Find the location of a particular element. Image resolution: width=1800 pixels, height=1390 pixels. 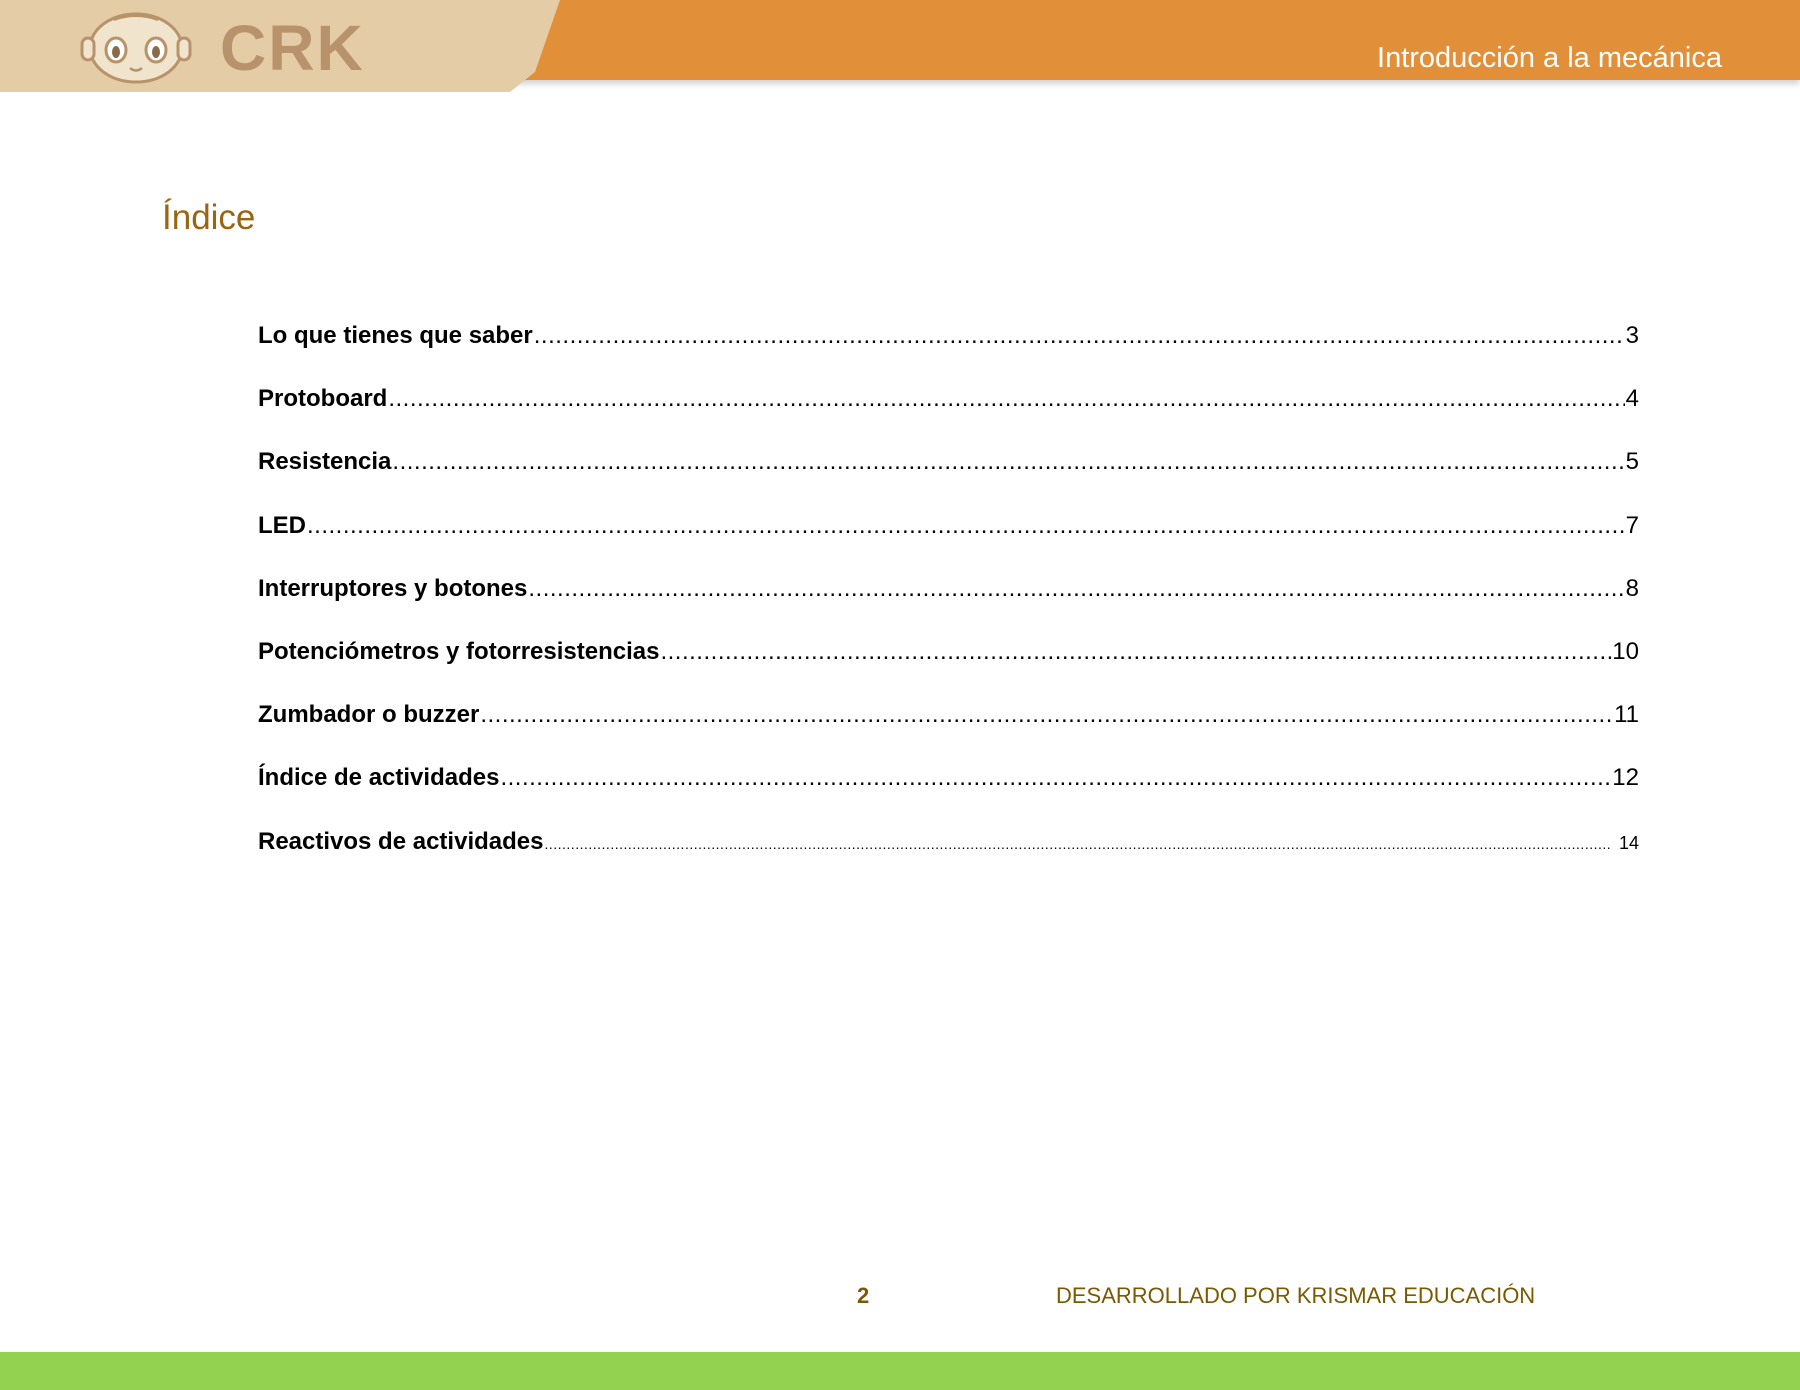

toc-entry: Resistencia 5 is located at coordinates (948, 479).